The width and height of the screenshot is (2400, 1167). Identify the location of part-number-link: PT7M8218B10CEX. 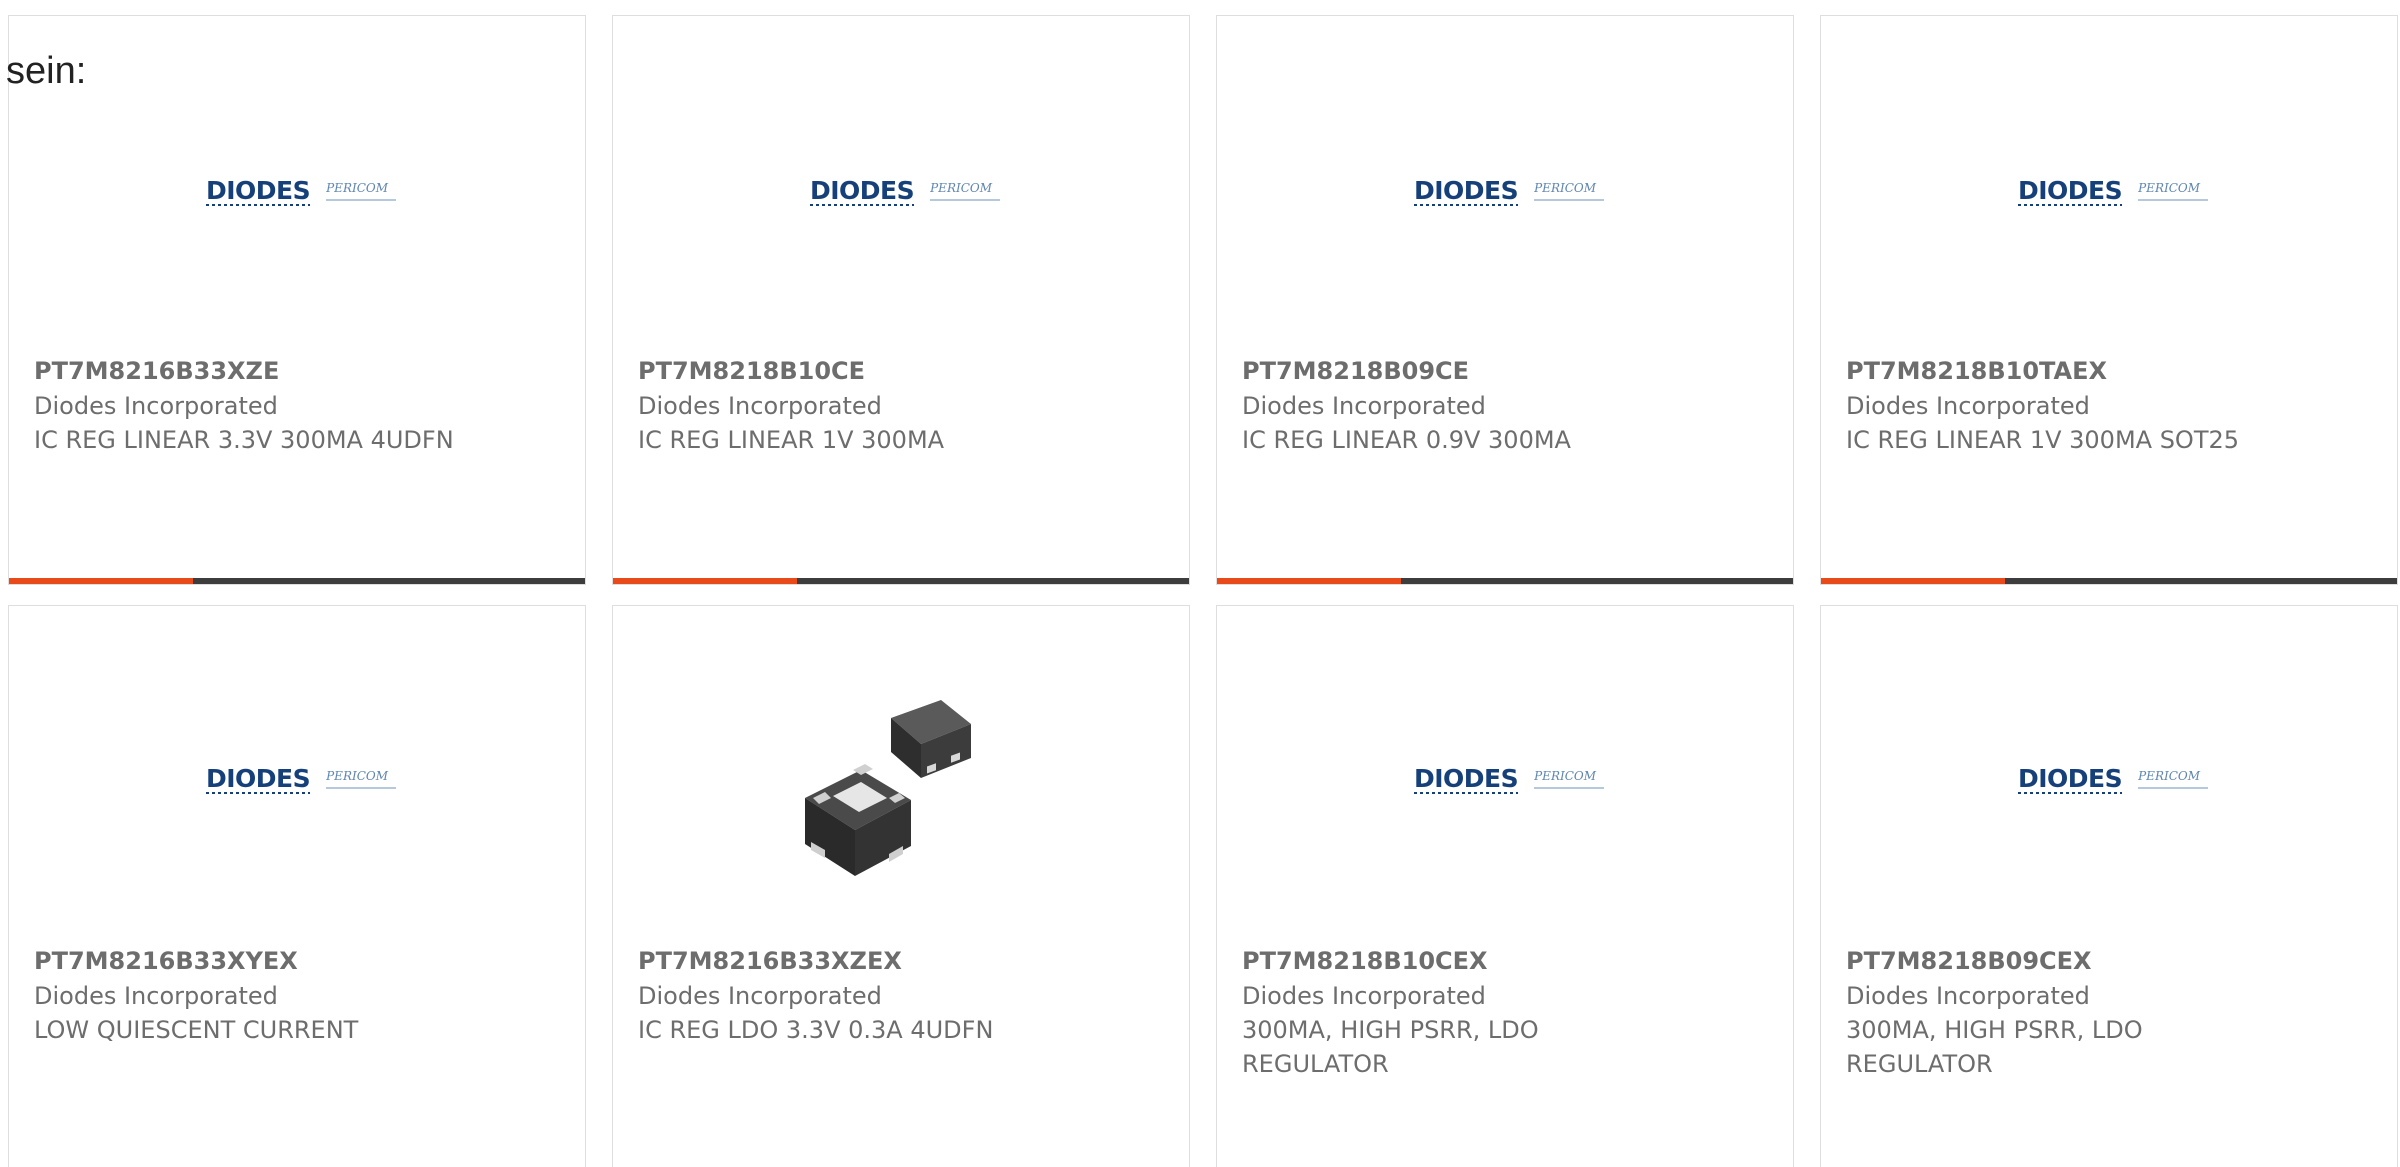
(1365, 961).